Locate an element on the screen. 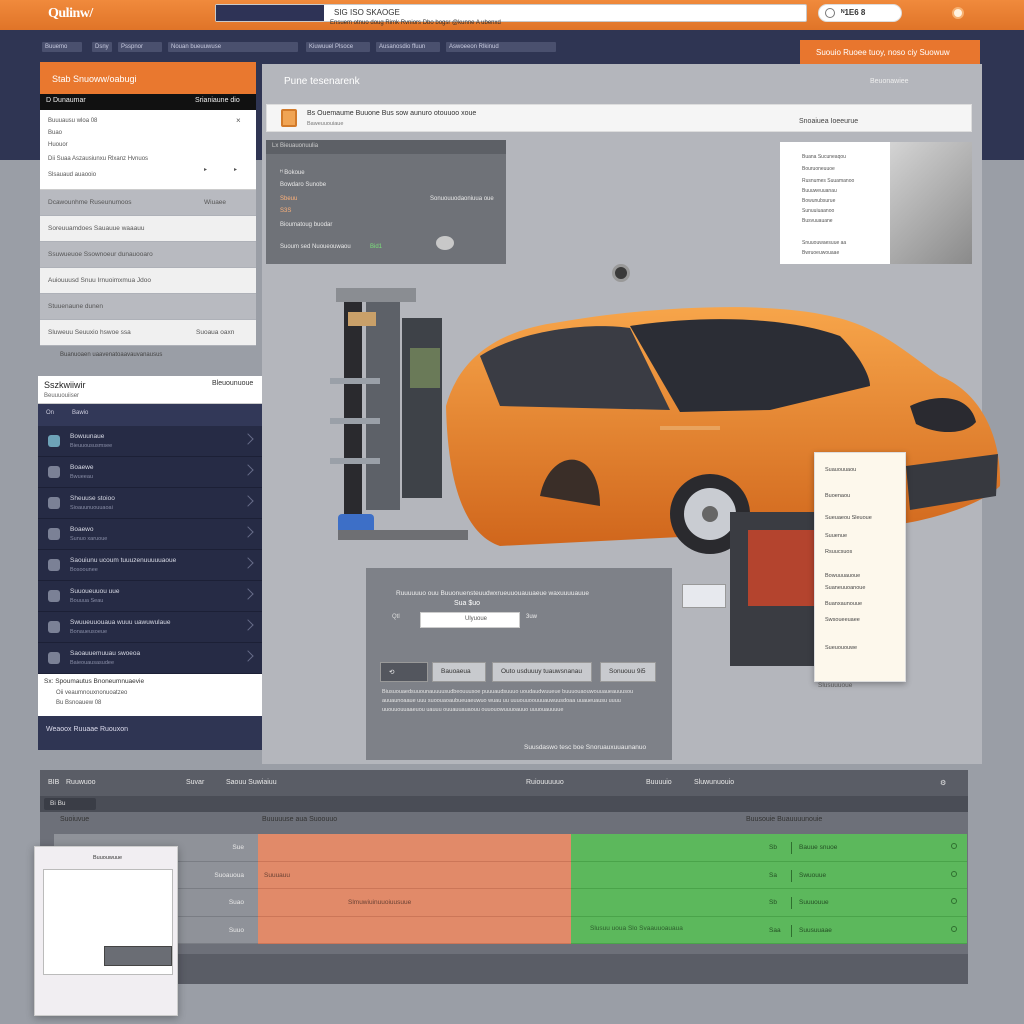 The image size is (1024, 1024). search-scope is located at coordinates (270, 13).